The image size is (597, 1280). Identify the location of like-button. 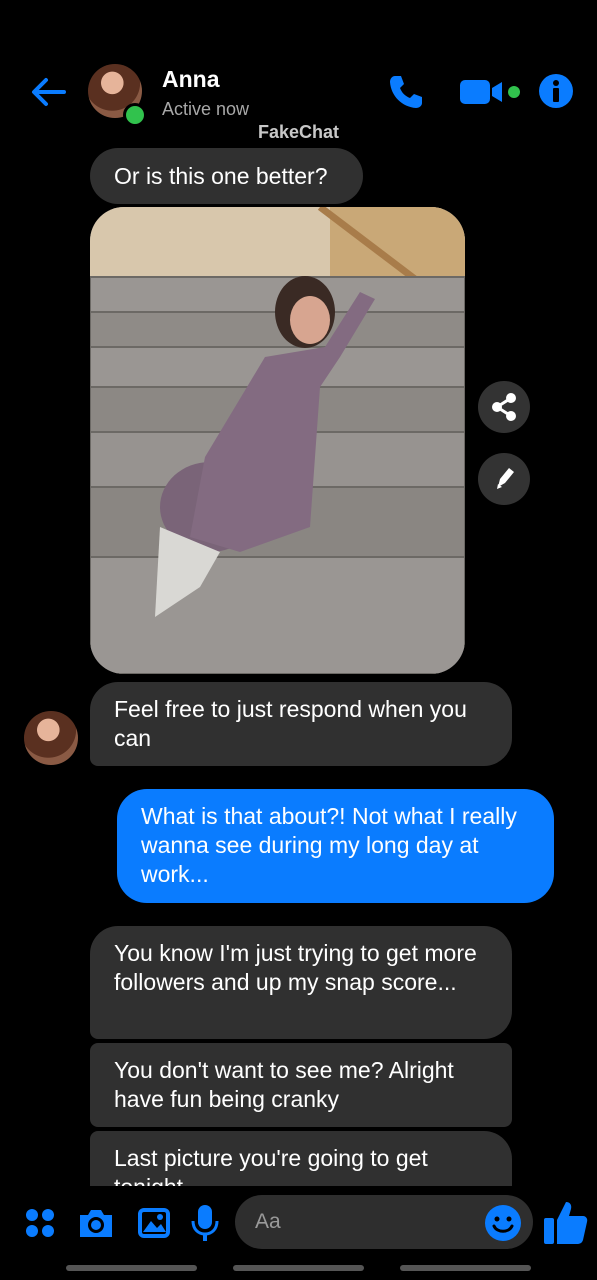
(566, 1222).